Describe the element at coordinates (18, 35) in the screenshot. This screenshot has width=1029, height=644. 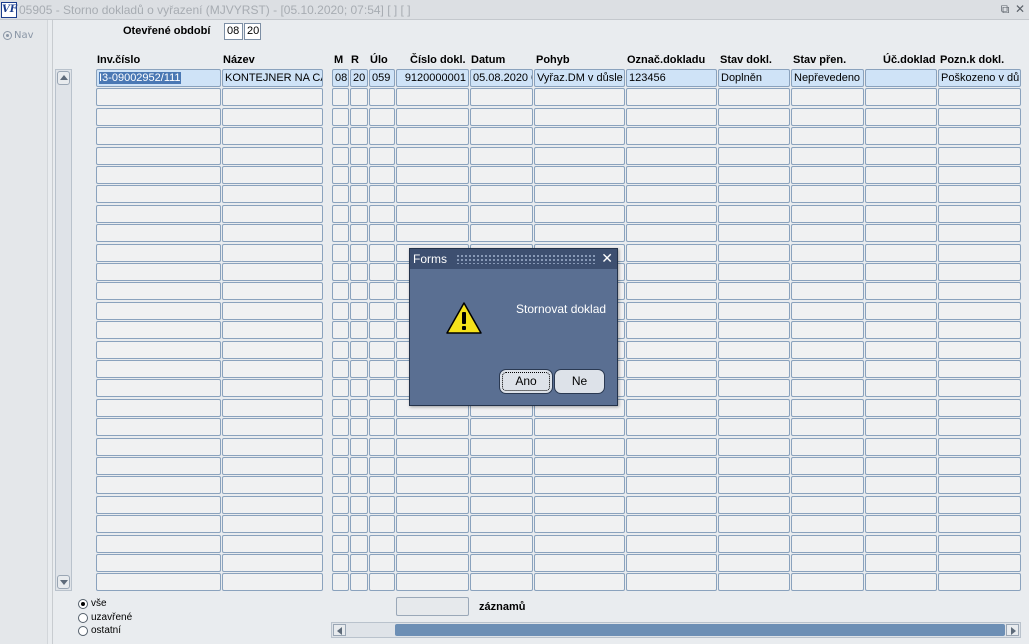
I see `nav-item: Nav` at that location.